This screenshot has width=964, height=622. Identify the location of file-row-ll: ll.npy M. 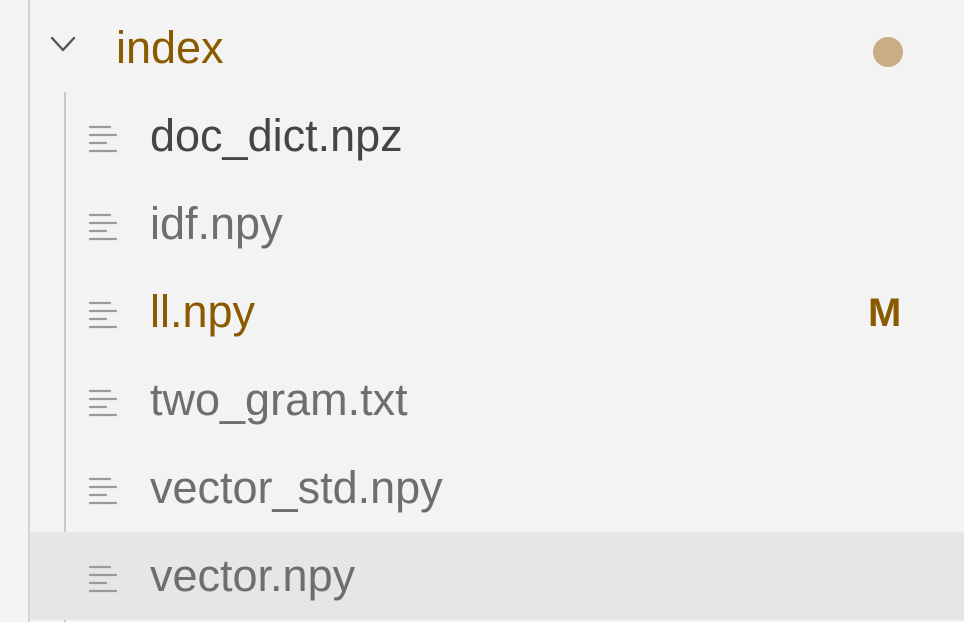
(497, 312).